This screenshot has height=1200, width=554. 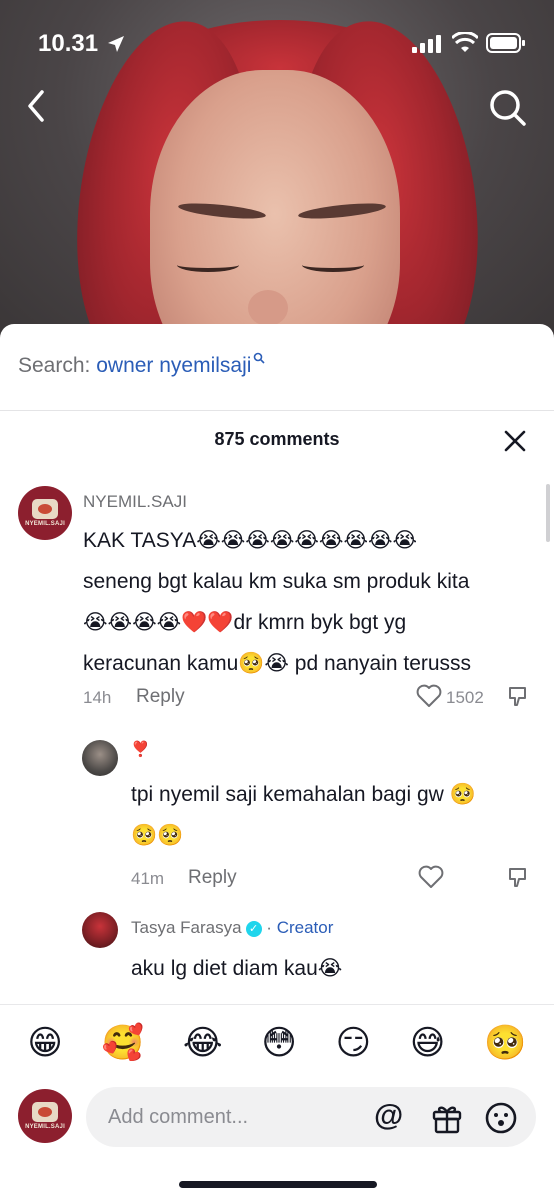 I want to click on comment-line: keracunan kamu🥺😭 pd nanyain terusss, so click(x=277, y=663).